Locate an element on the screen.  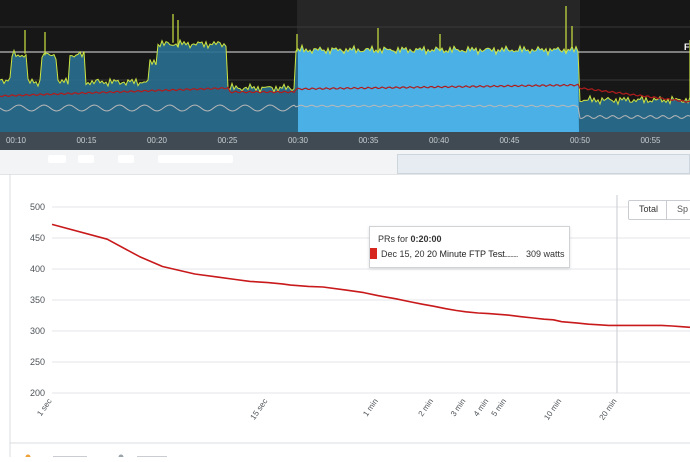
series-swatch is located at coordinates (373, 253).